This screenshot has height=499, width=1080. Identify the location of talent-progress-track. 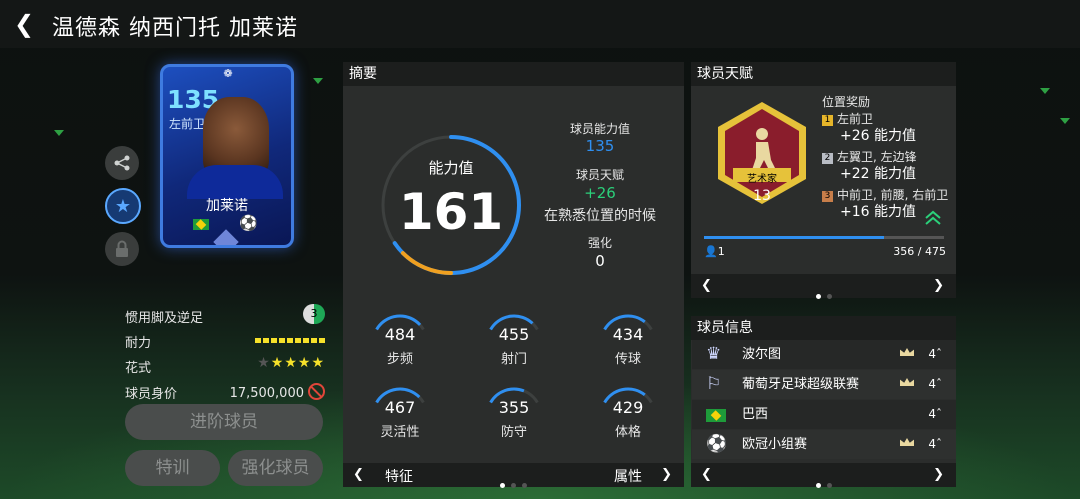
(824, 237).